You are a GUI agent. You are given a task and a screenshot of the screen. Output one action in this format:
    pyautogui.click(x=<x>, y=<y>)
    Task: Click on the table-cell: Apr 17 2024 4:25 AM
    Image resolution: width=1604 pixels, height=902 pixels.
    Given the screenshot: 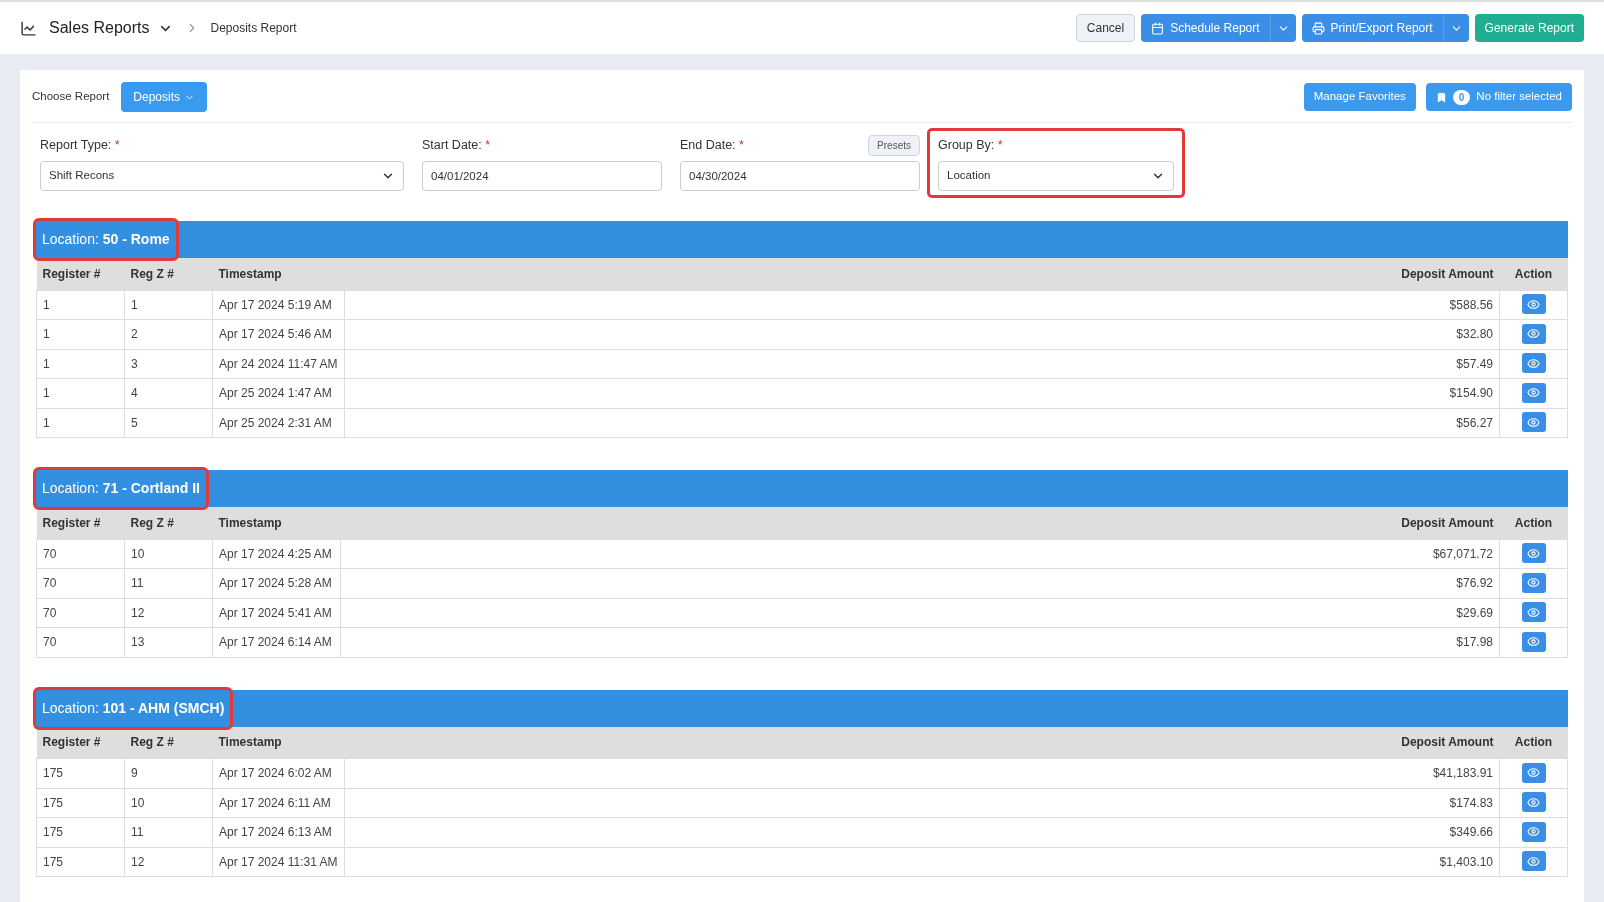 What is the action you would take?
    pyautogui.click(x=276, y=554)
    